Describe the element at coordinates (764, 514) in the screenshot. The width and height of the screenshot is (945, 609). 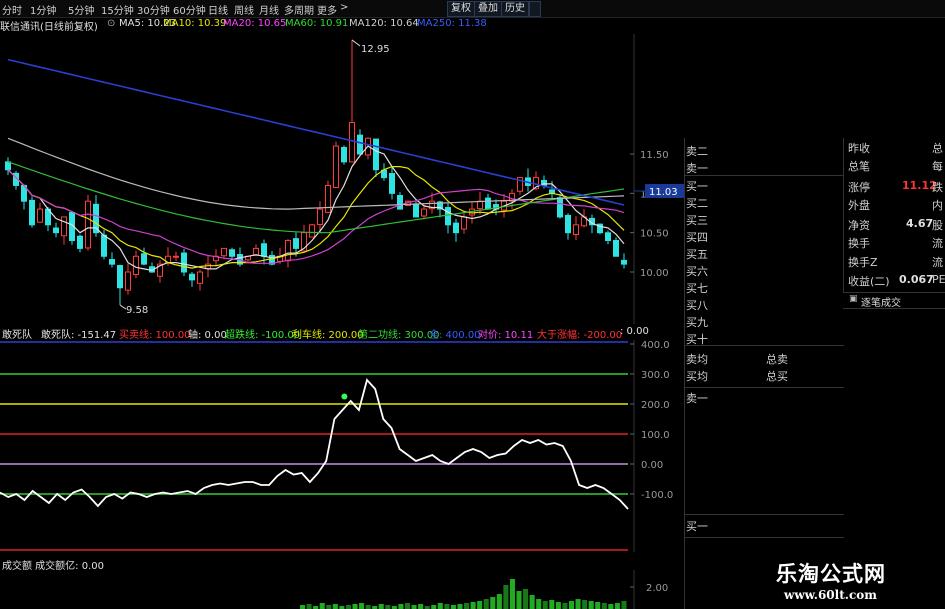
I see `divider` at that location.